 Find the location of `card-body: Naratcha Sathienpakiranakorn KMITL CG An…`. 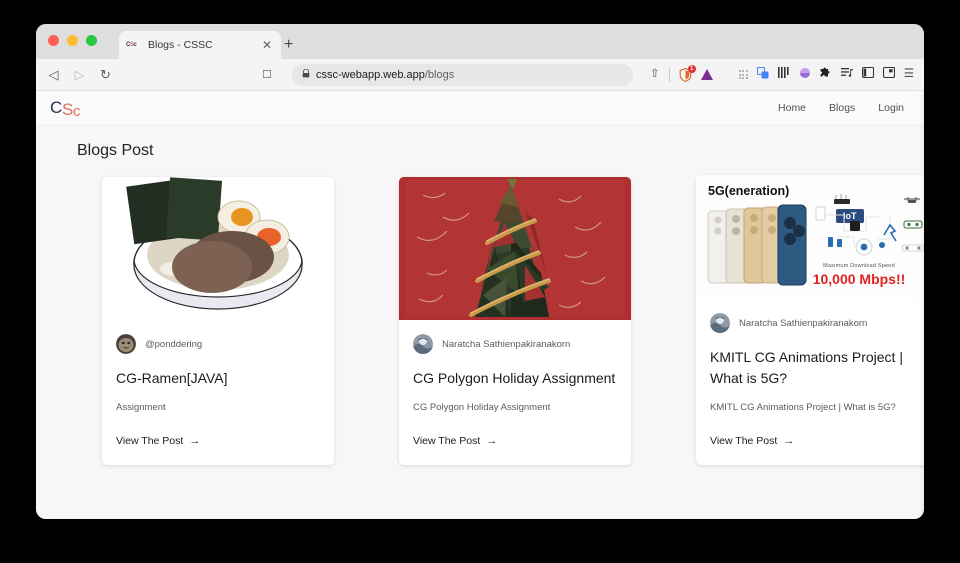

card-body: Naratcha Sathienpakiranakorn KMITL CG An… is located at coordinates (810, 382).